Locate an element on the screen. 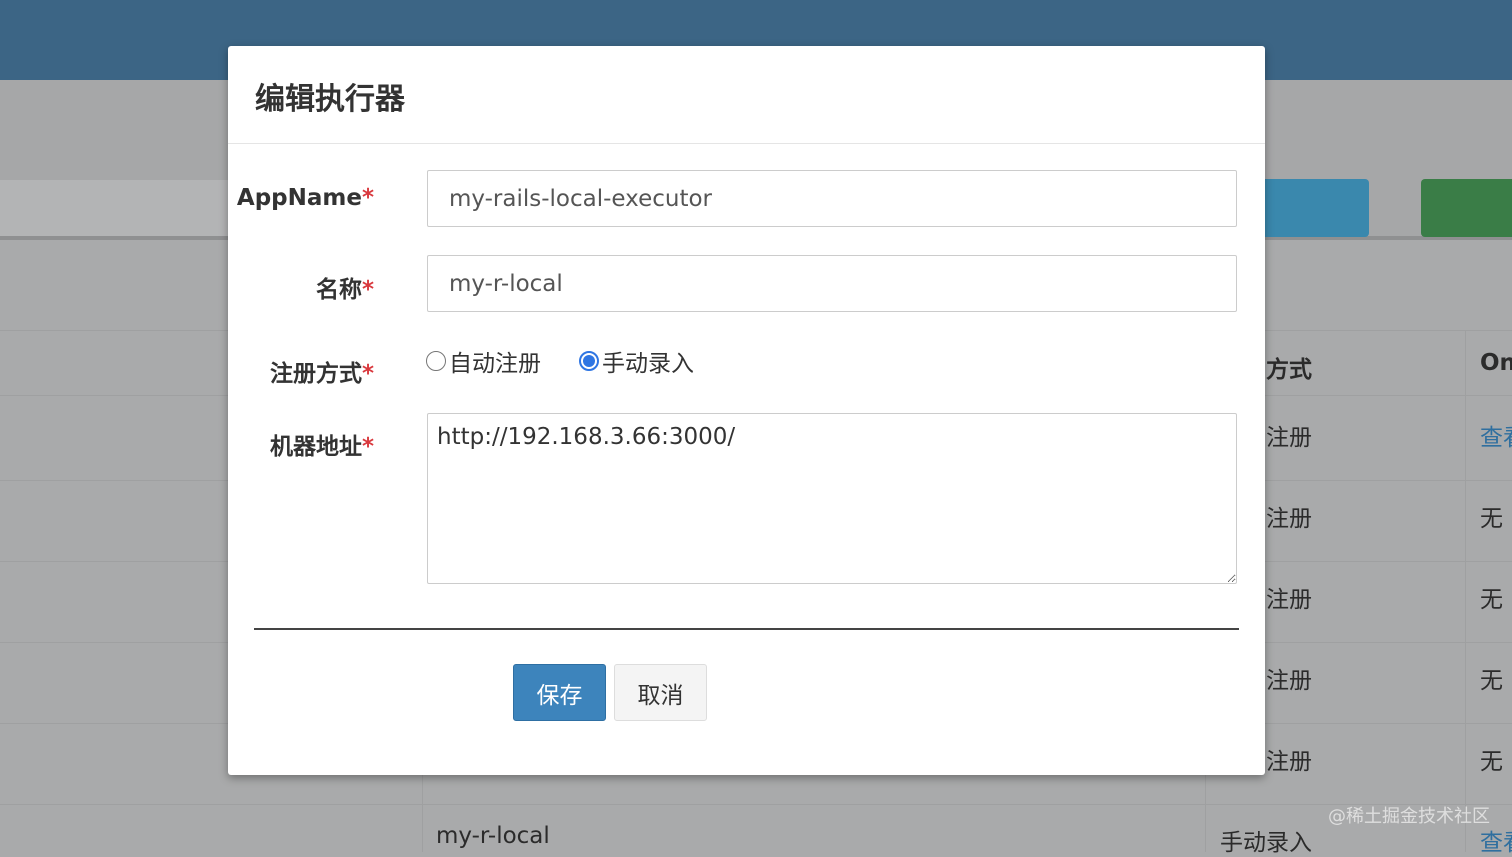 The width and height of the screenshot is (1512, 857). cell-title: my-r-local is located at coordinates (493, 836).